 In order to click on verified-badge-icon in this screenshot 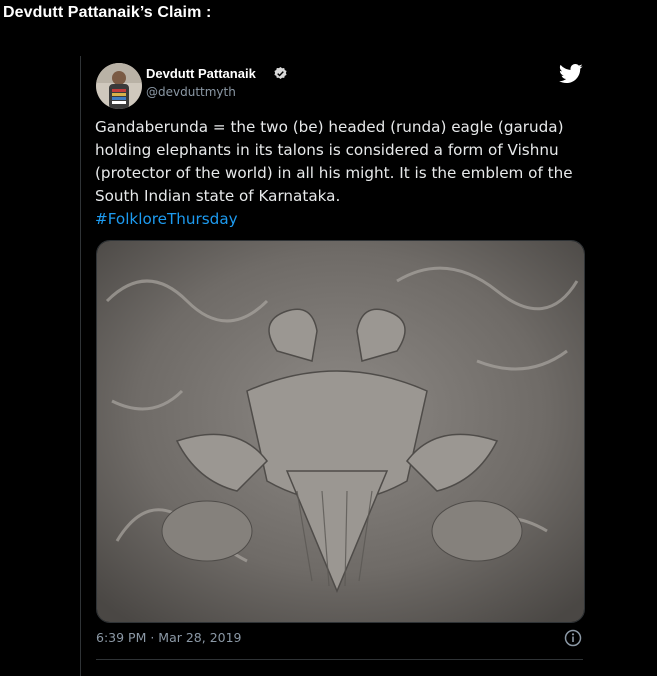, I will do `click(280, 73)`.